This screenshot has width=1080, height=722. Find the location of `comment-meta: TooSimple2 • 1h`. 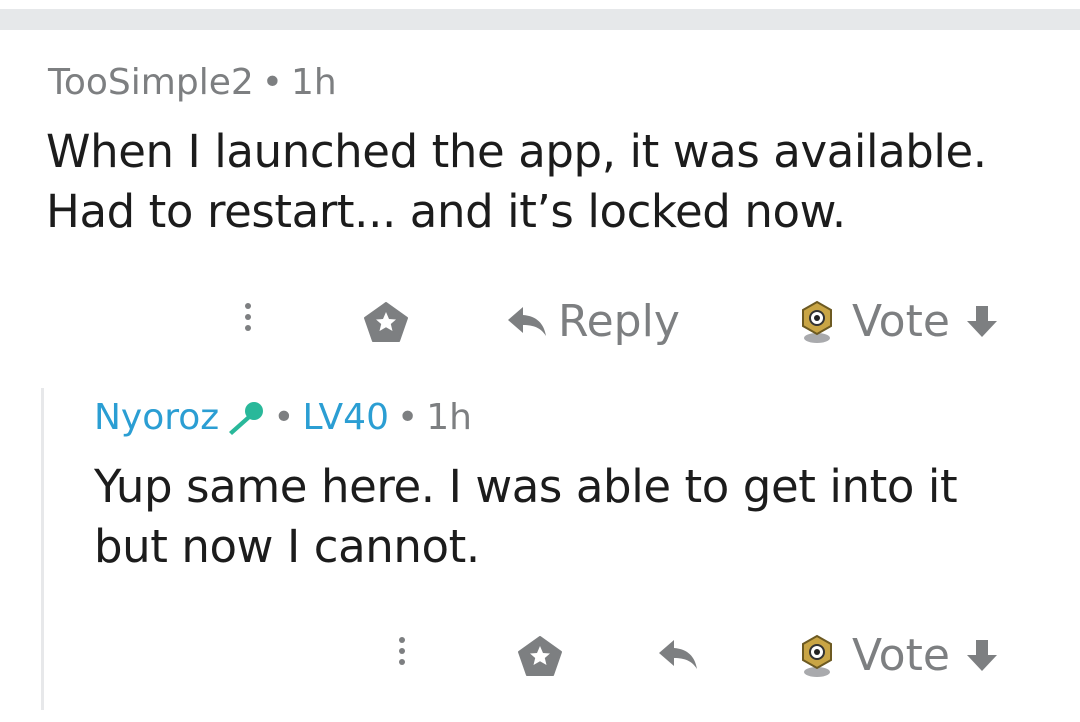

comment-meta: TooSimple2 • 1h is located at coordinates (192, 82).